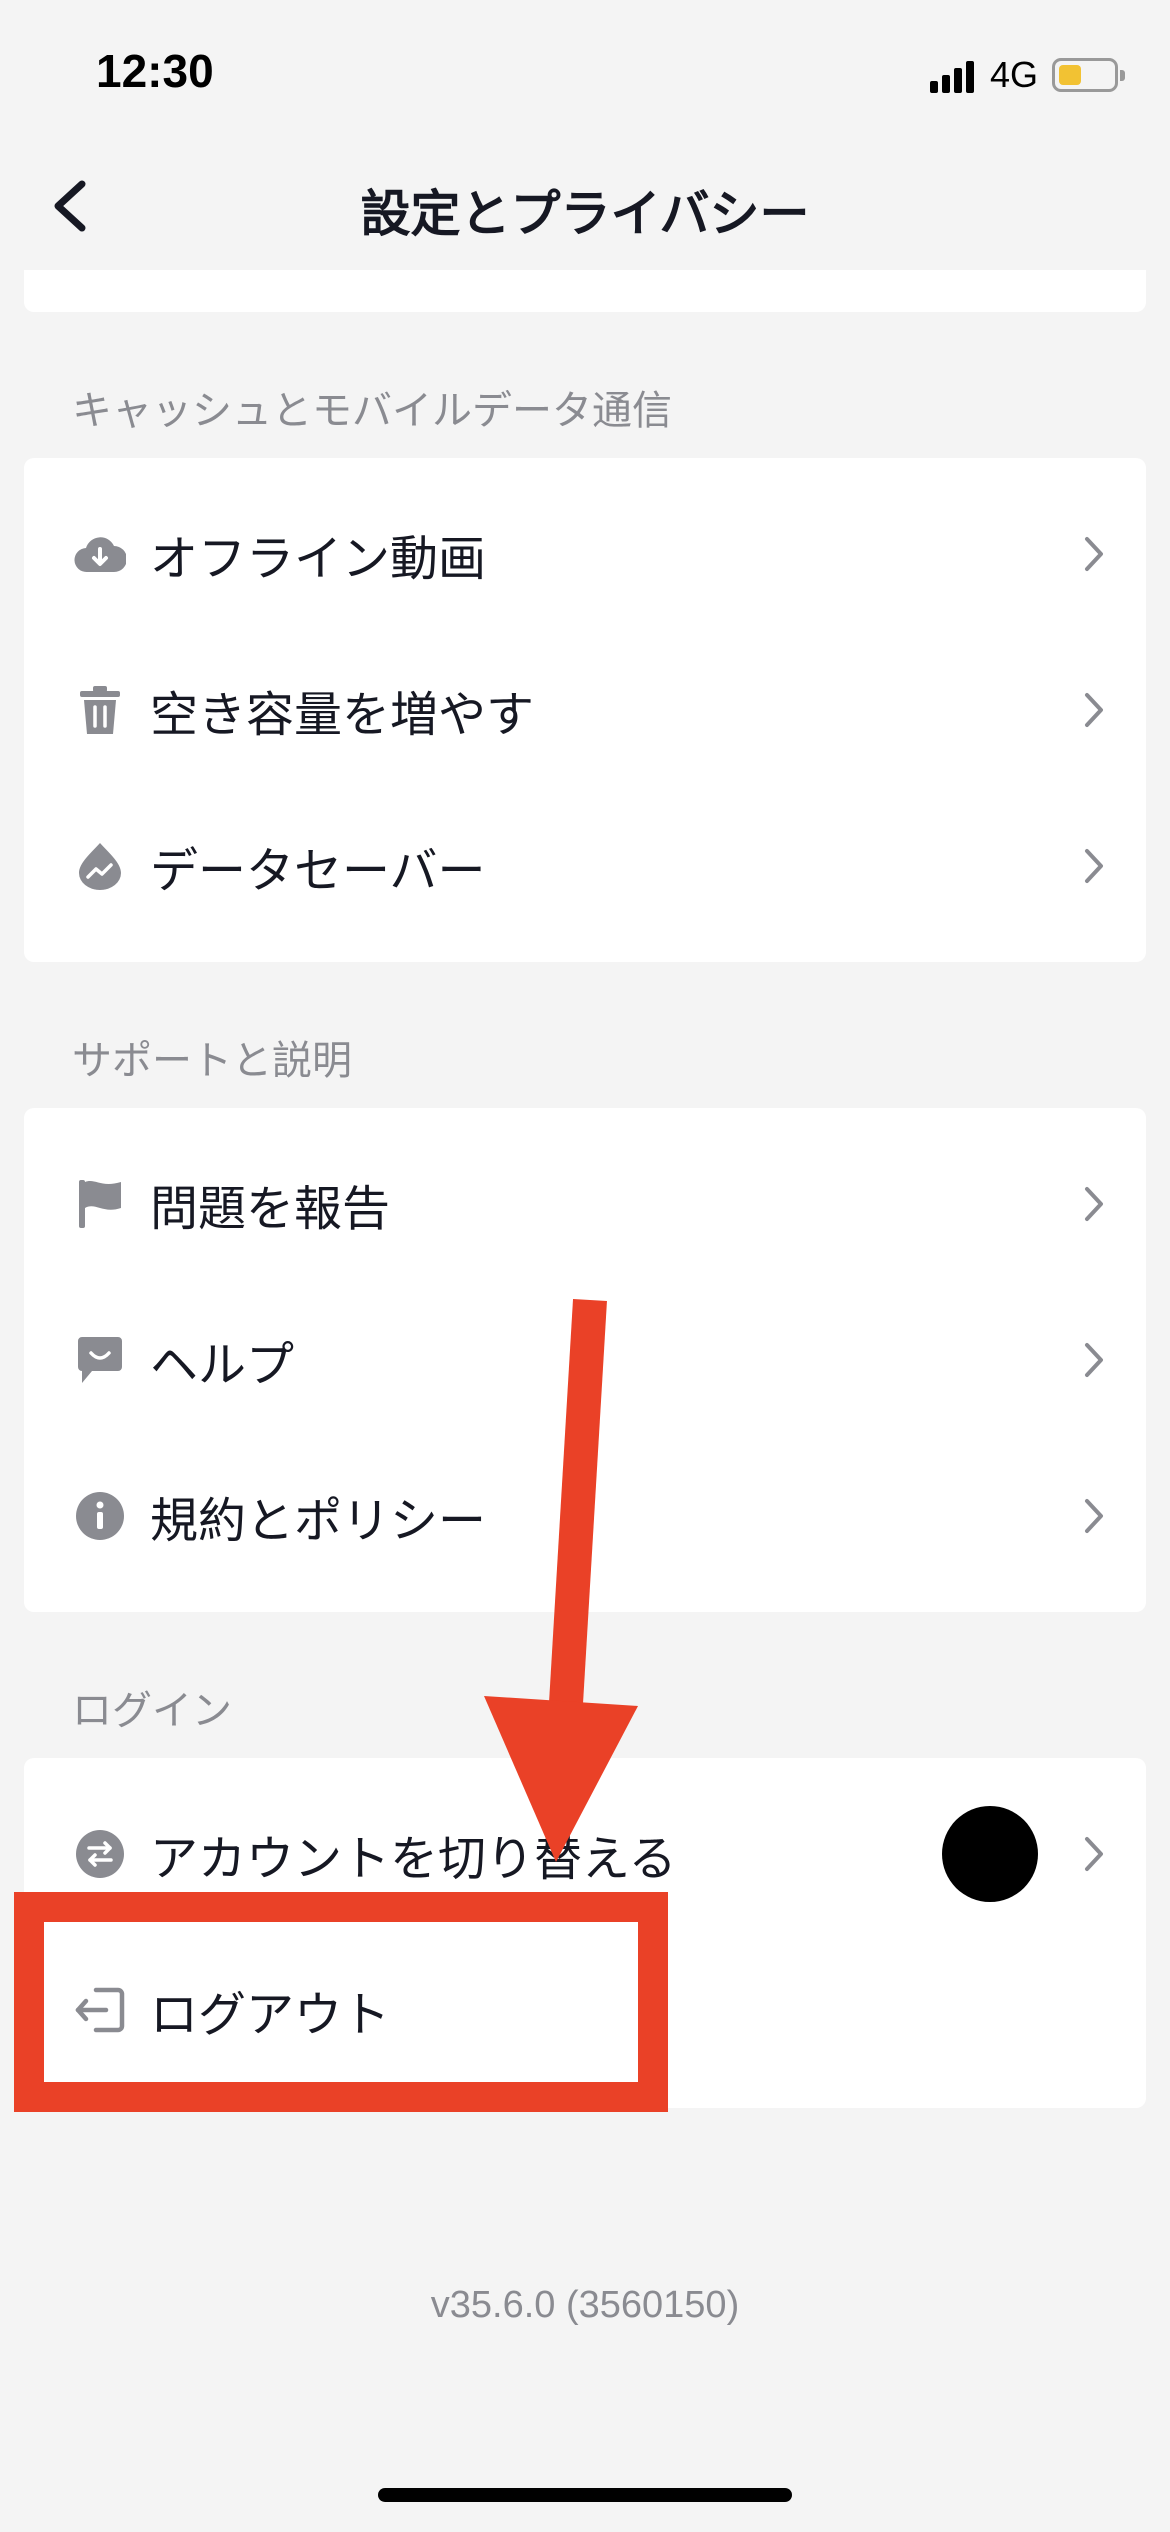  What do you see at coordinates (318, 1521) in the screenshot?
I see `row-label: 規約とポリシー` at bounding box center [318, 1521].